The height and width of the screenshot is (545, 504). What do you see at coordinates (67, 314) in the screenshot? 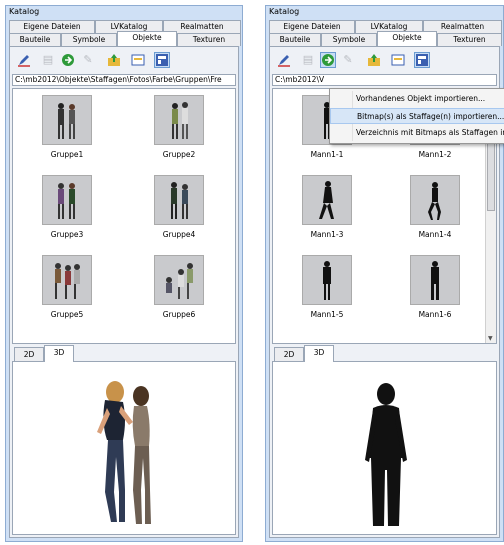
I see `item-label: Gruppe5` at bounding box center [67, 314].